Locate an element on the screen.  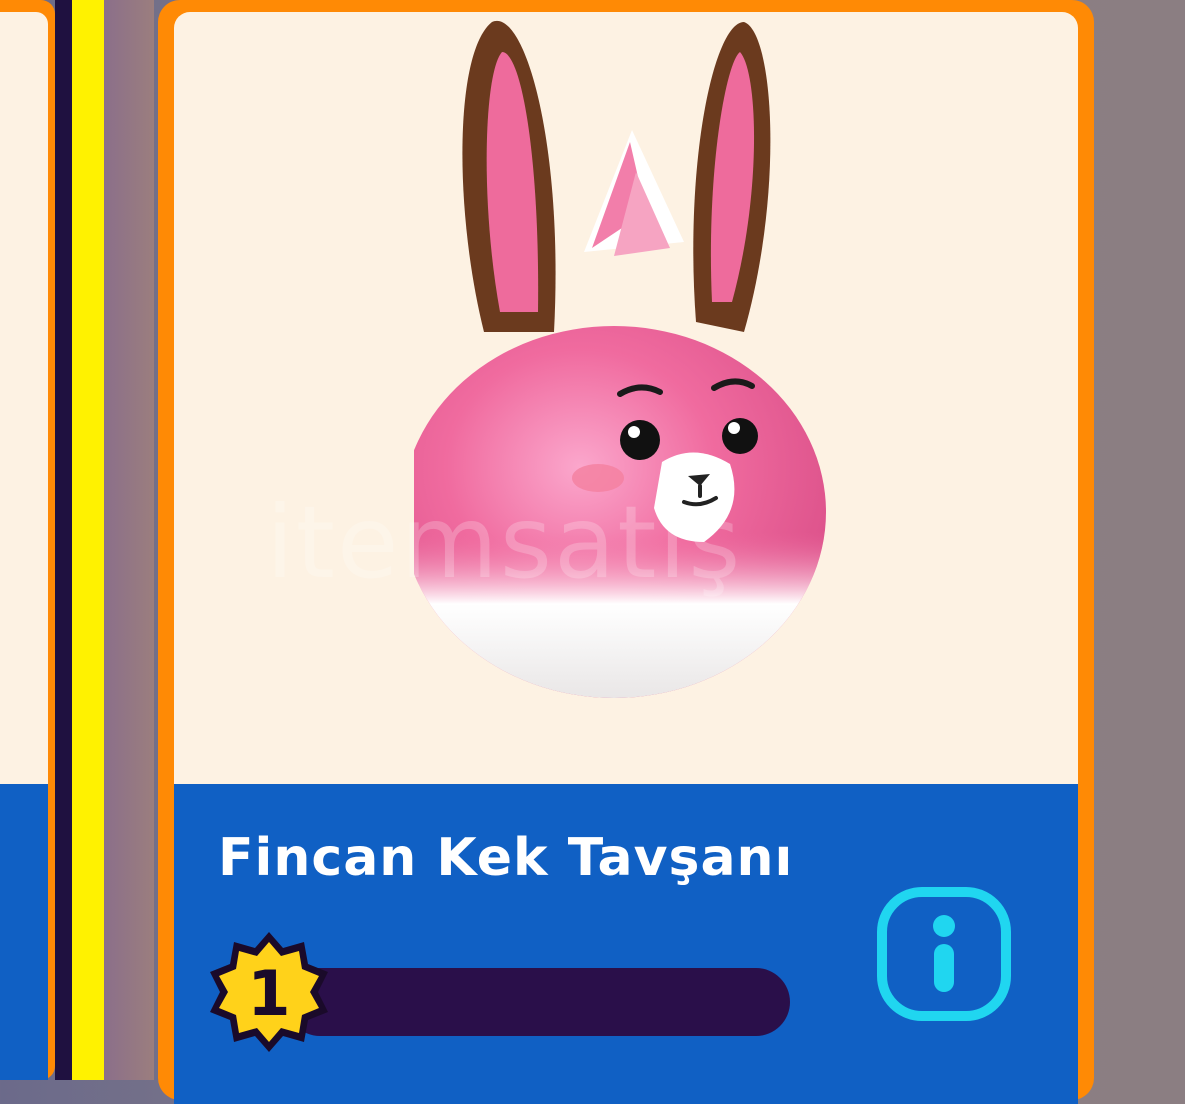
info-button is located at coordinates (944, 954).